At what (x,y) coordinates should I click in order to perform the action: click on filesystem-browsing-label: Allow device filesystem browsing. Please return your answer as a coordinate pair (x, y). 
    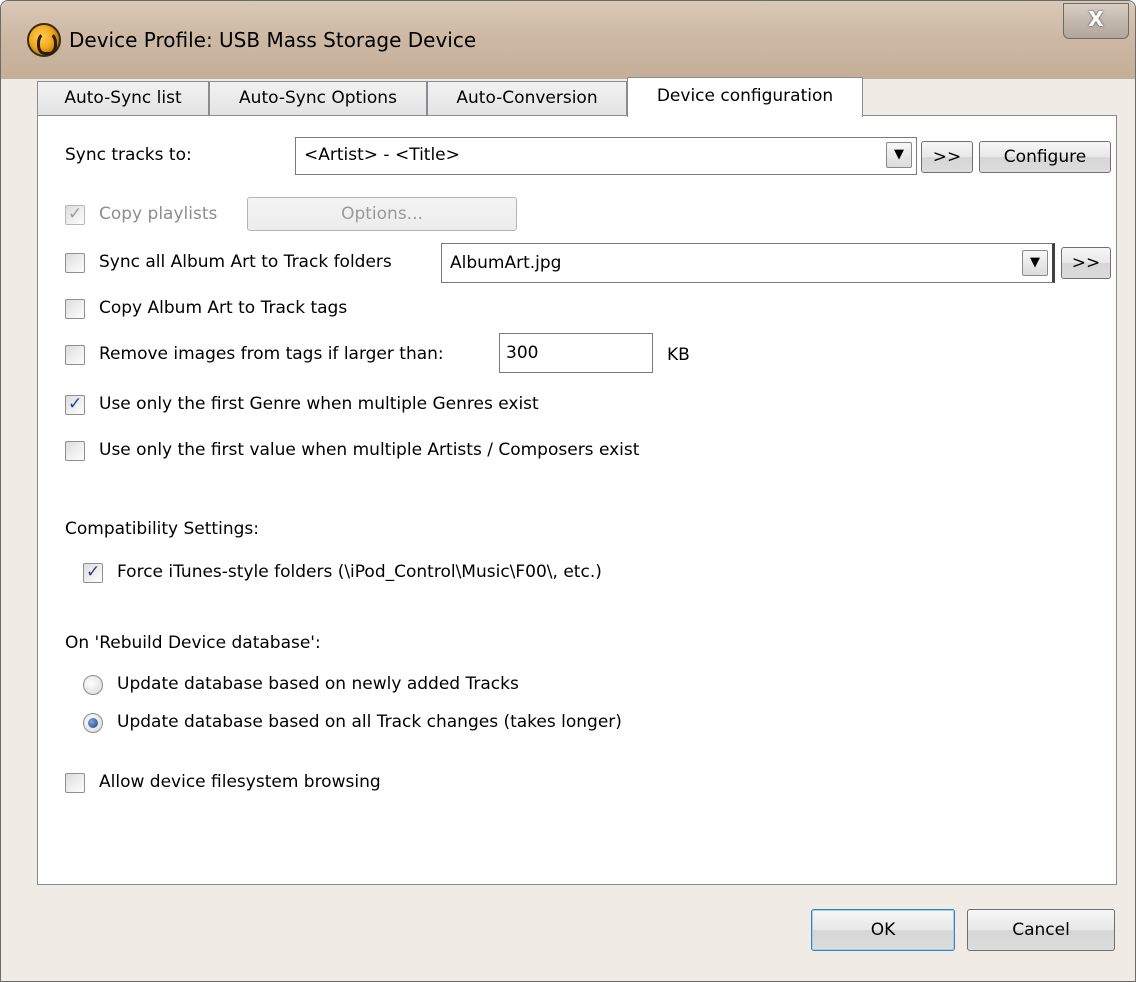
    Looking at the image, I should click on (240, 782).